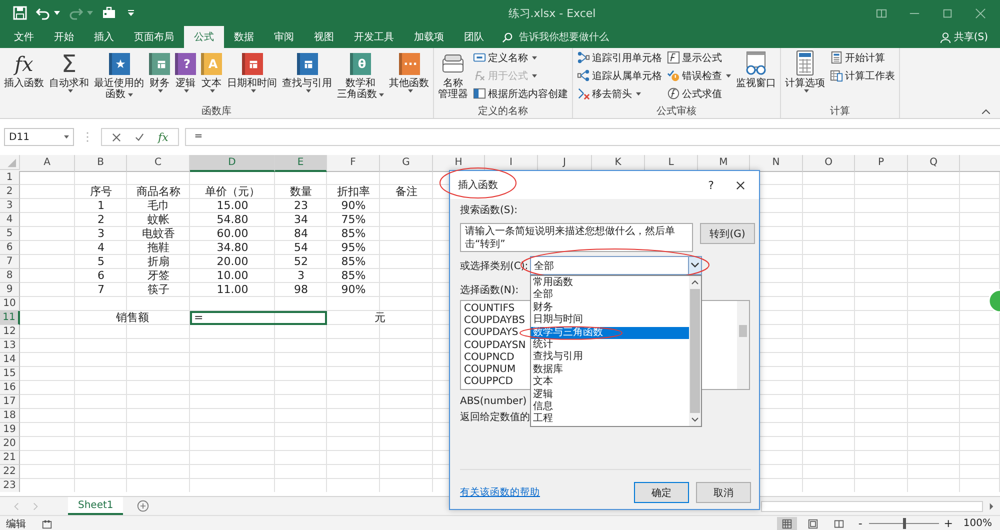 This screenshot has height=530, width=1000. What do you see at coordinates (139, 137) in the screenshot?
I see `check-icon` at bounding box center [139, 137].